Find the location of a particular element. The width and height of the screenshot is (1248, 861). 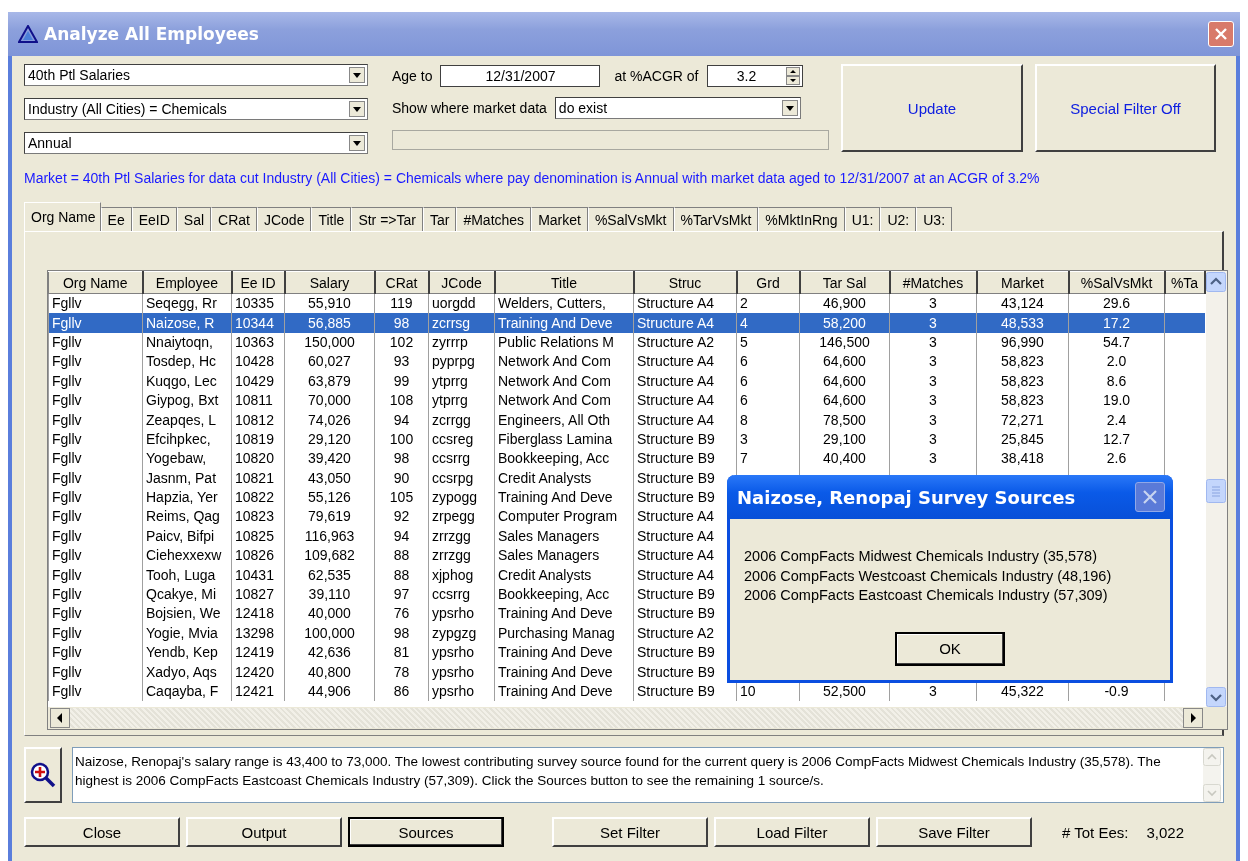

table-cell: 62,535 is located at coordinates (329, 574).